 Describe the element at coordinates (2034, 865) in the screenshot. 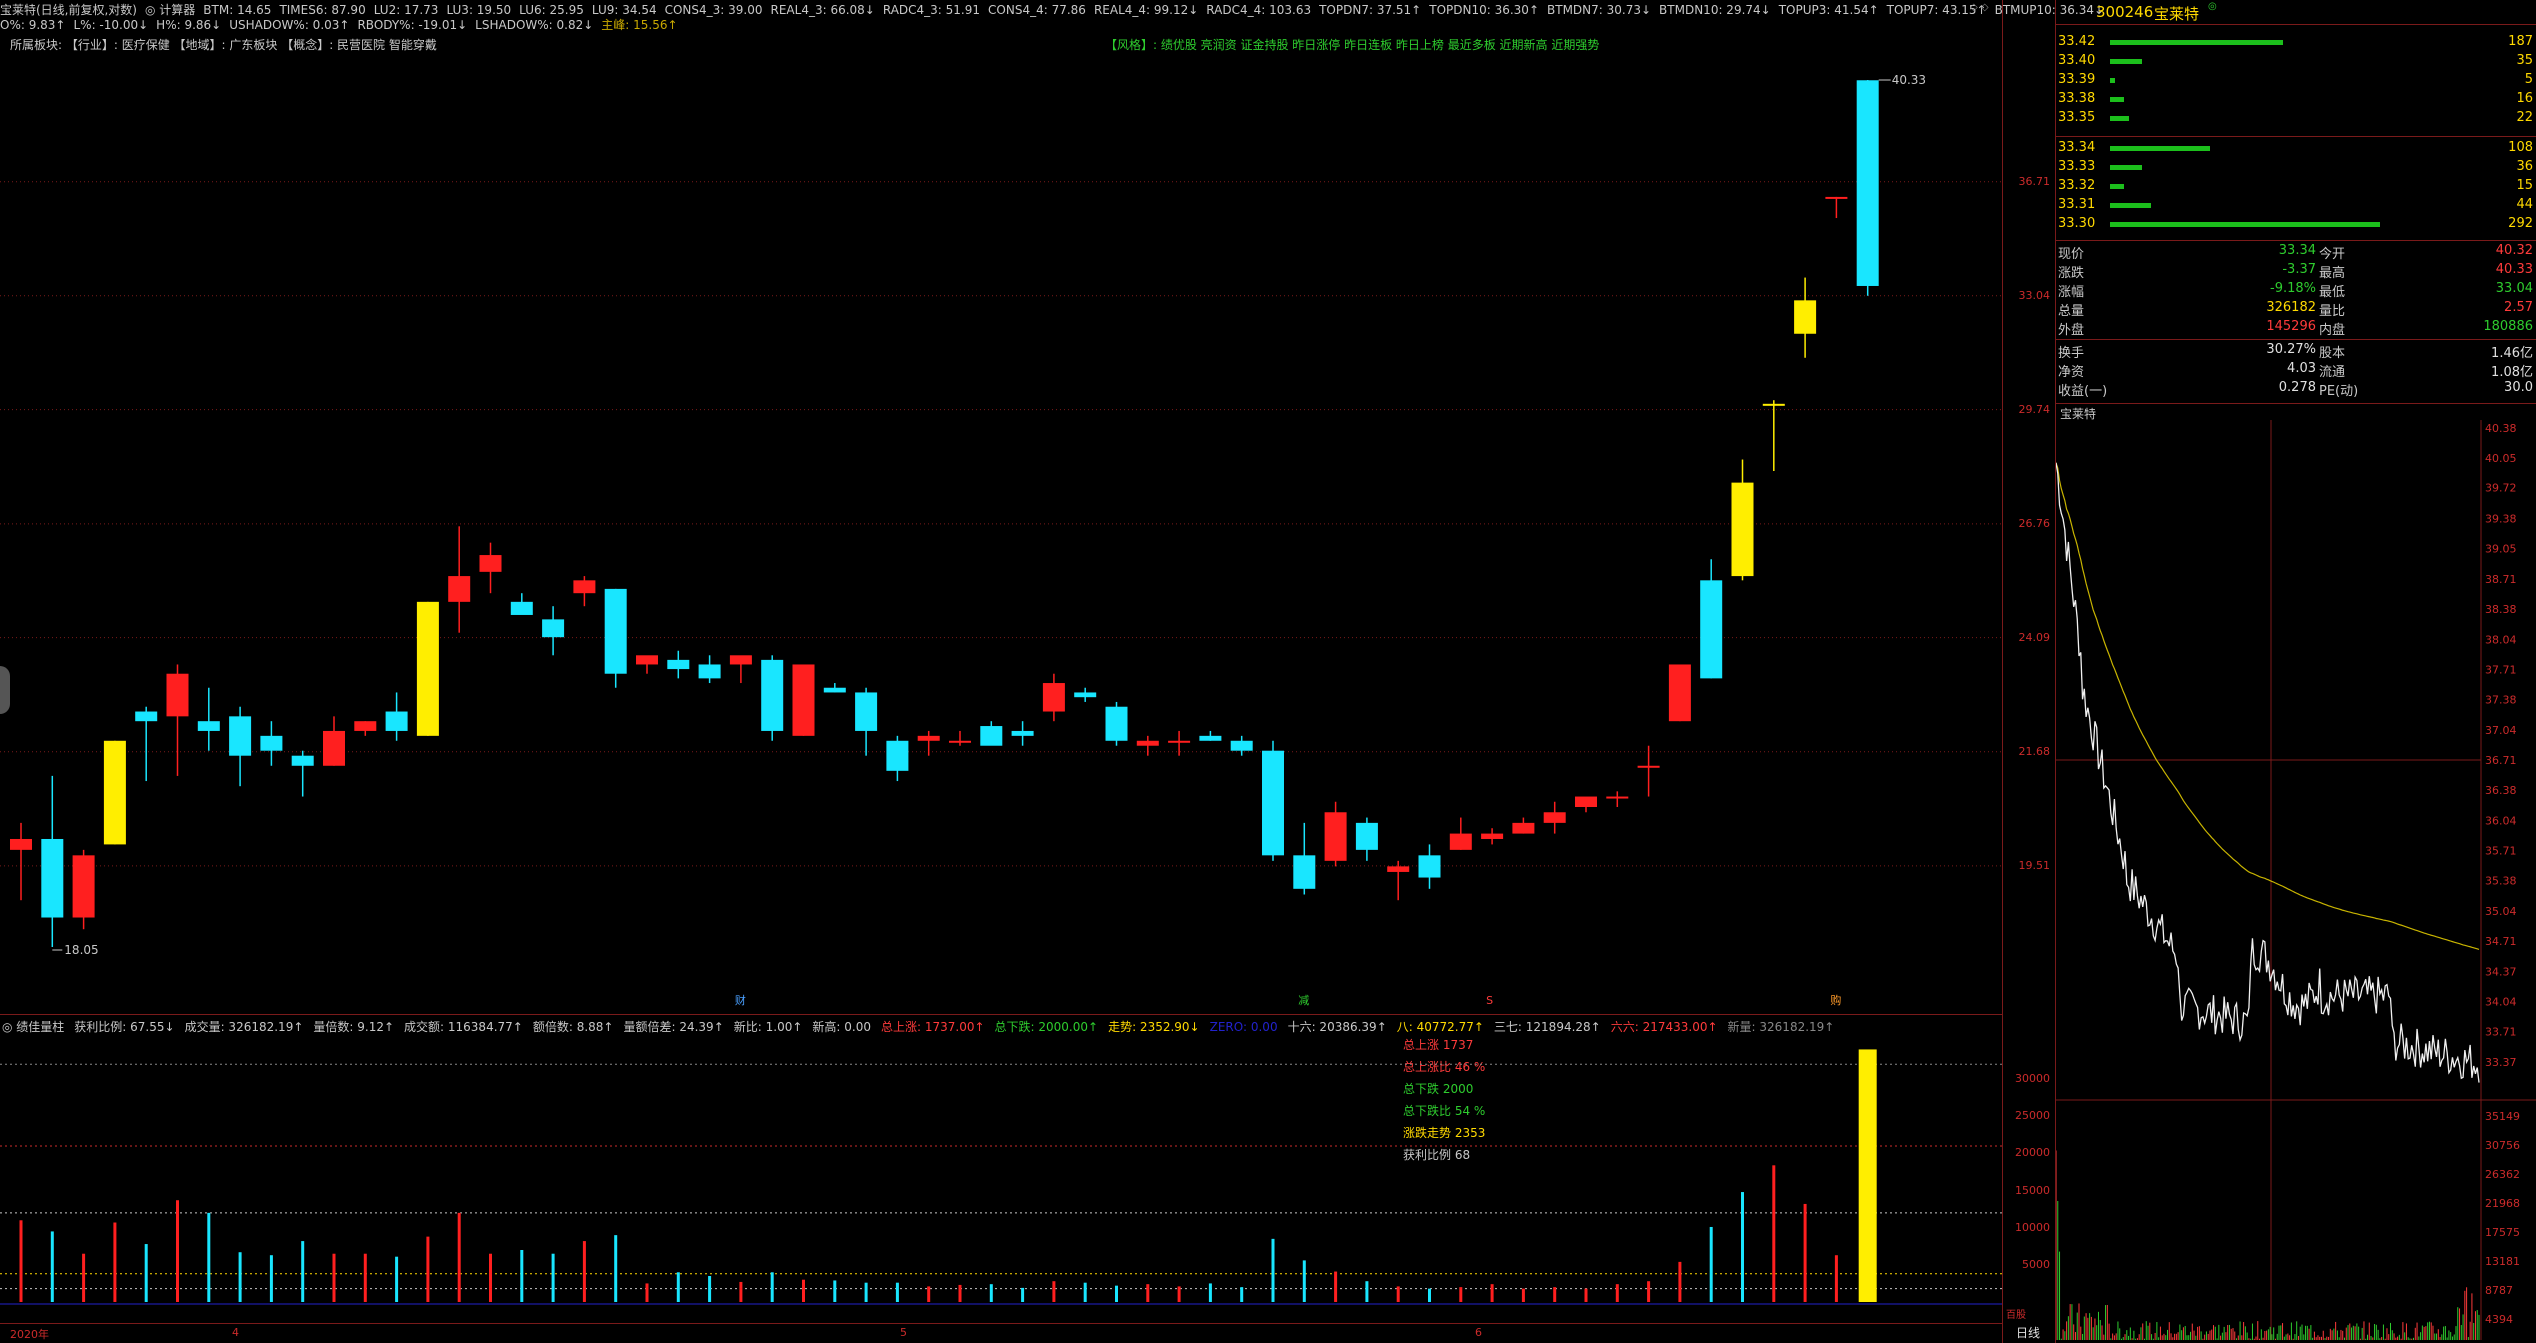

I see `price-axis-label: 19.51` at that location.